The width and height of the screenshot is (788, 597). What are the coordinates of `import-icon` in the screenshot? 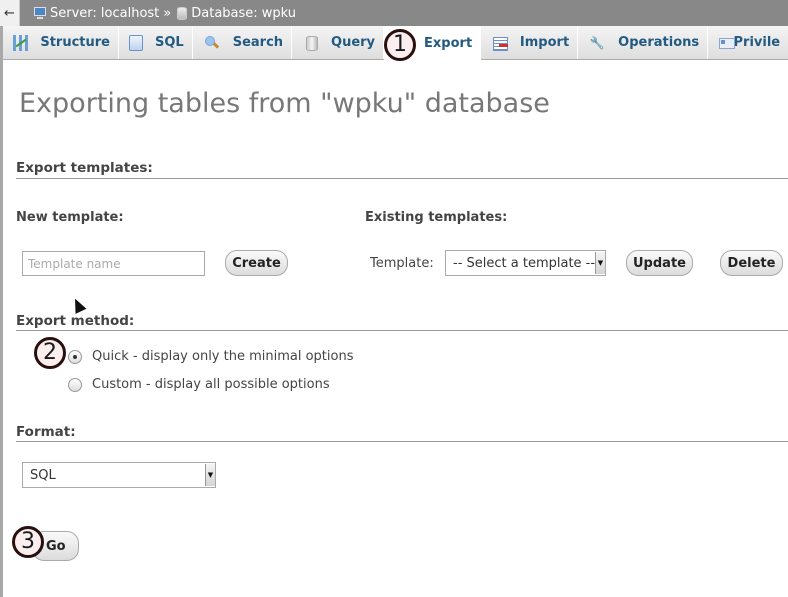 It's located at (499, 43).